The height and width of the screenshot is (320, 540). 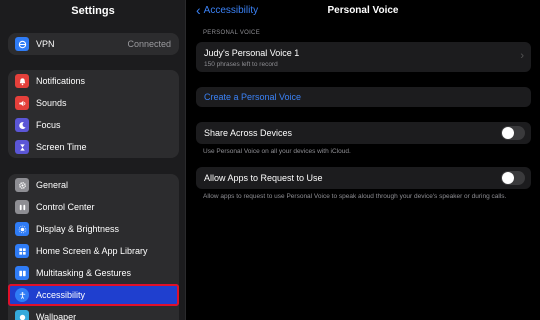 I want to click on gear-icon, so click(x=22, y=185).